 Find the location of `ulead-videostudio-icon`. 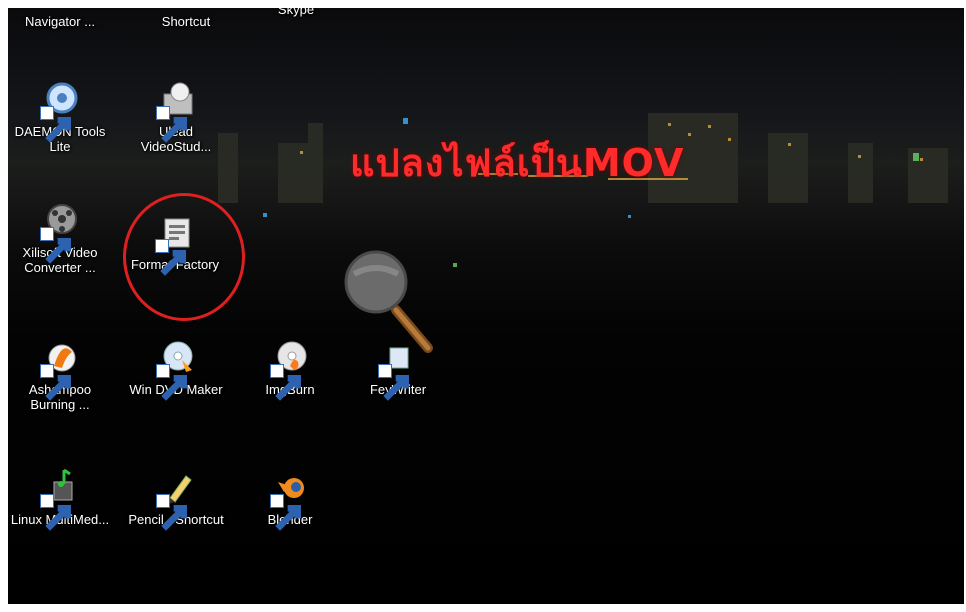

ulead-videostudio-icon is located at coordinates (176, 111).